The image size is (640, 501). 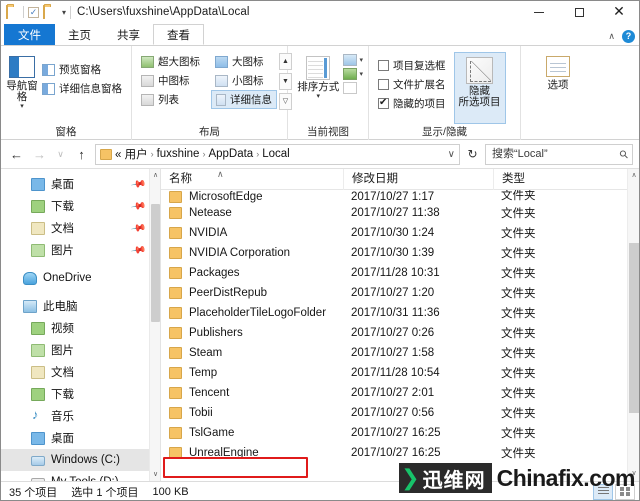 What do you see at coordinates (244, 99) in the screenshot?
I see `layout-details: 详细信息` at bounding box center [244, 99].